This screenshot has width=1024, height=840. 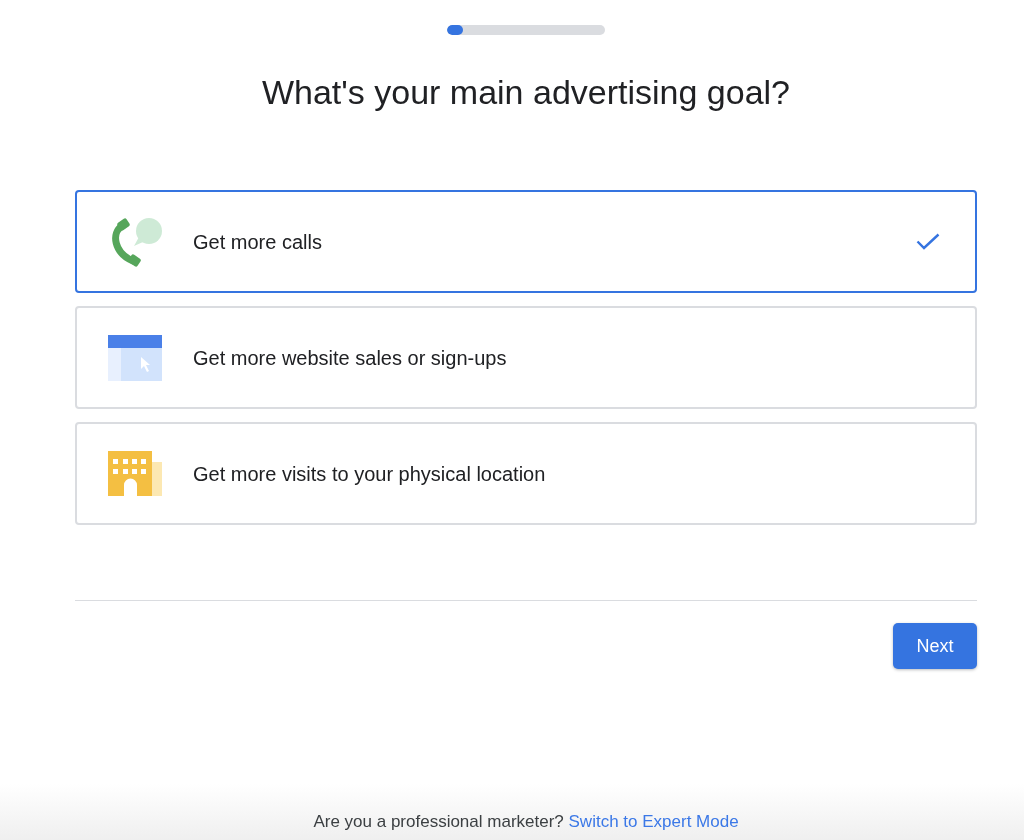 What do you see at coordinates (653, 821) in the screenshot?
I see `expert-mode-link: Switch to Expert Mode` at bounding box center [653, 821].